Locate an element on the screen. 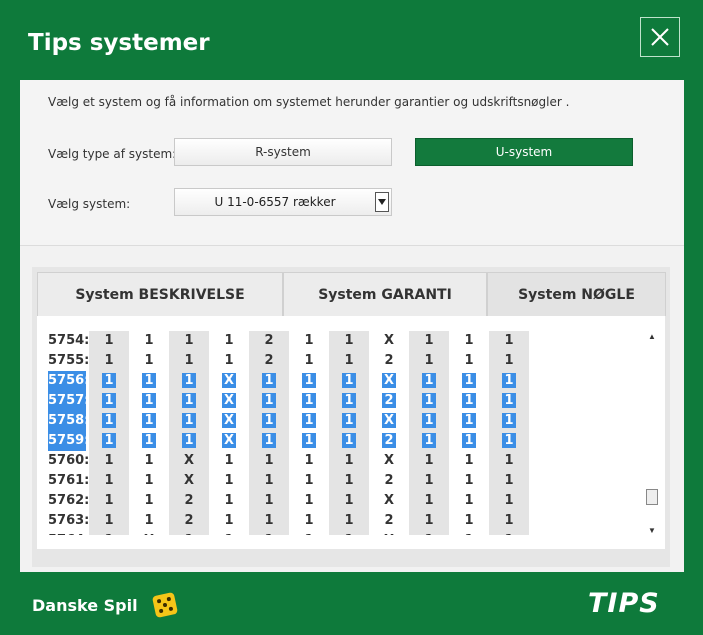 This screenshot has width=703, height=635. system-select: U 11-0-6557 rækker is located at coordinates (283, 202).